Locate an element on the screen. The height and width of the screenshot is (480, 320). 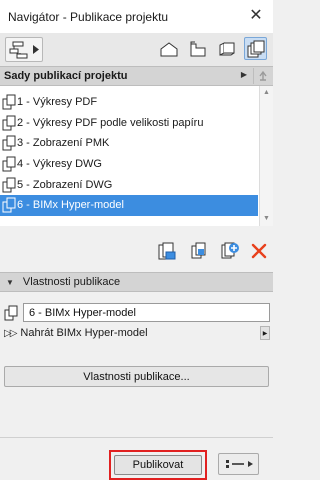
new-set-button is located at coordinates (167, 251).